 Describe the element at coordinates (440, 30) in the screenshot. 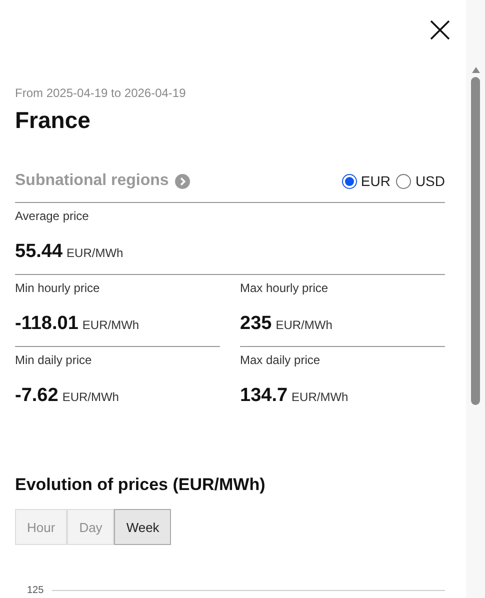

I see `close-icon` at that location.